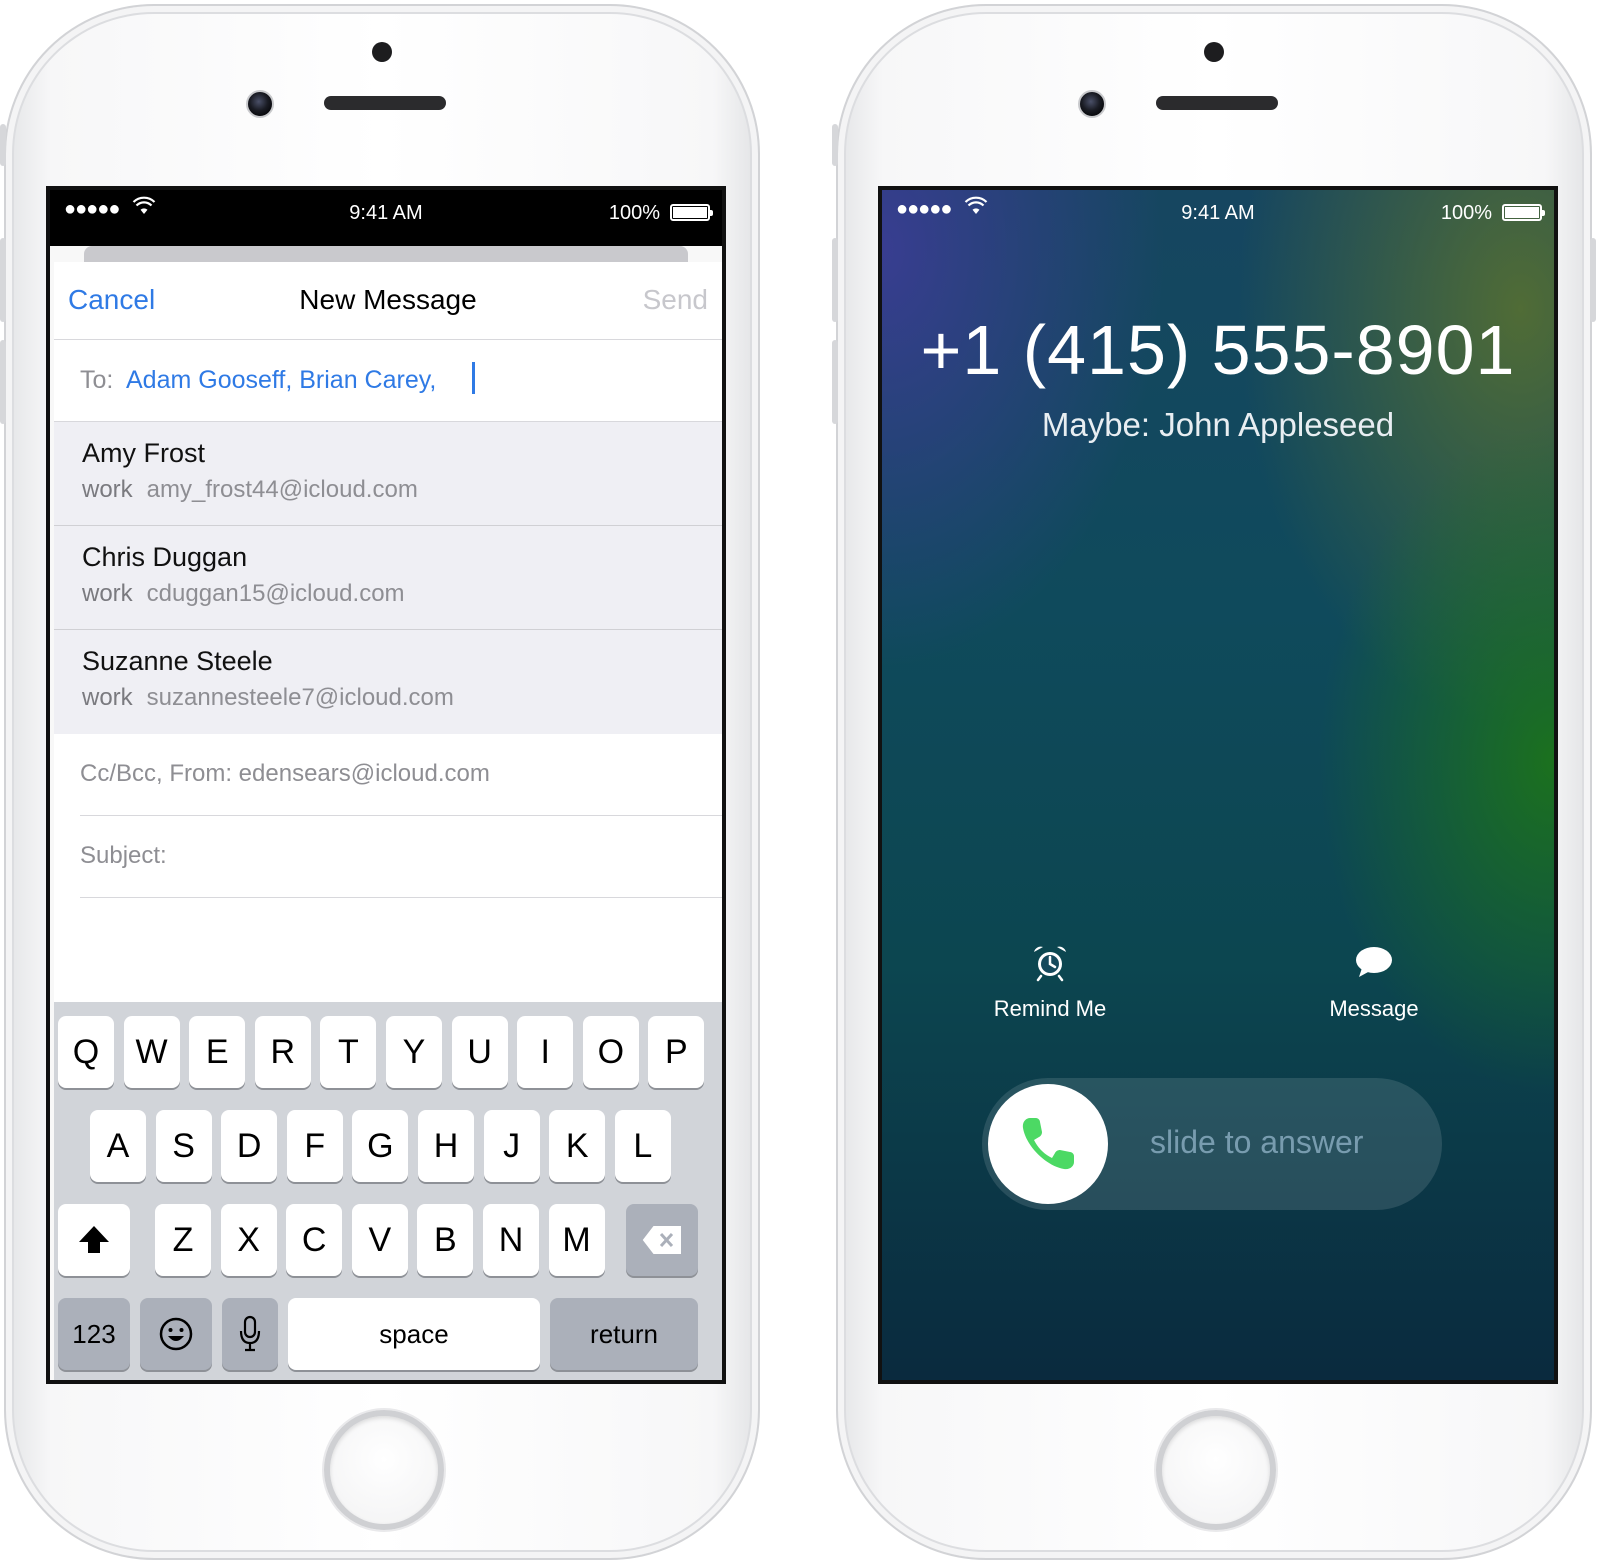 This screenshot has width=1600, height=1566. I want to click on keyboard-row-2: ASDFGHJKL, so click(388, 1148).